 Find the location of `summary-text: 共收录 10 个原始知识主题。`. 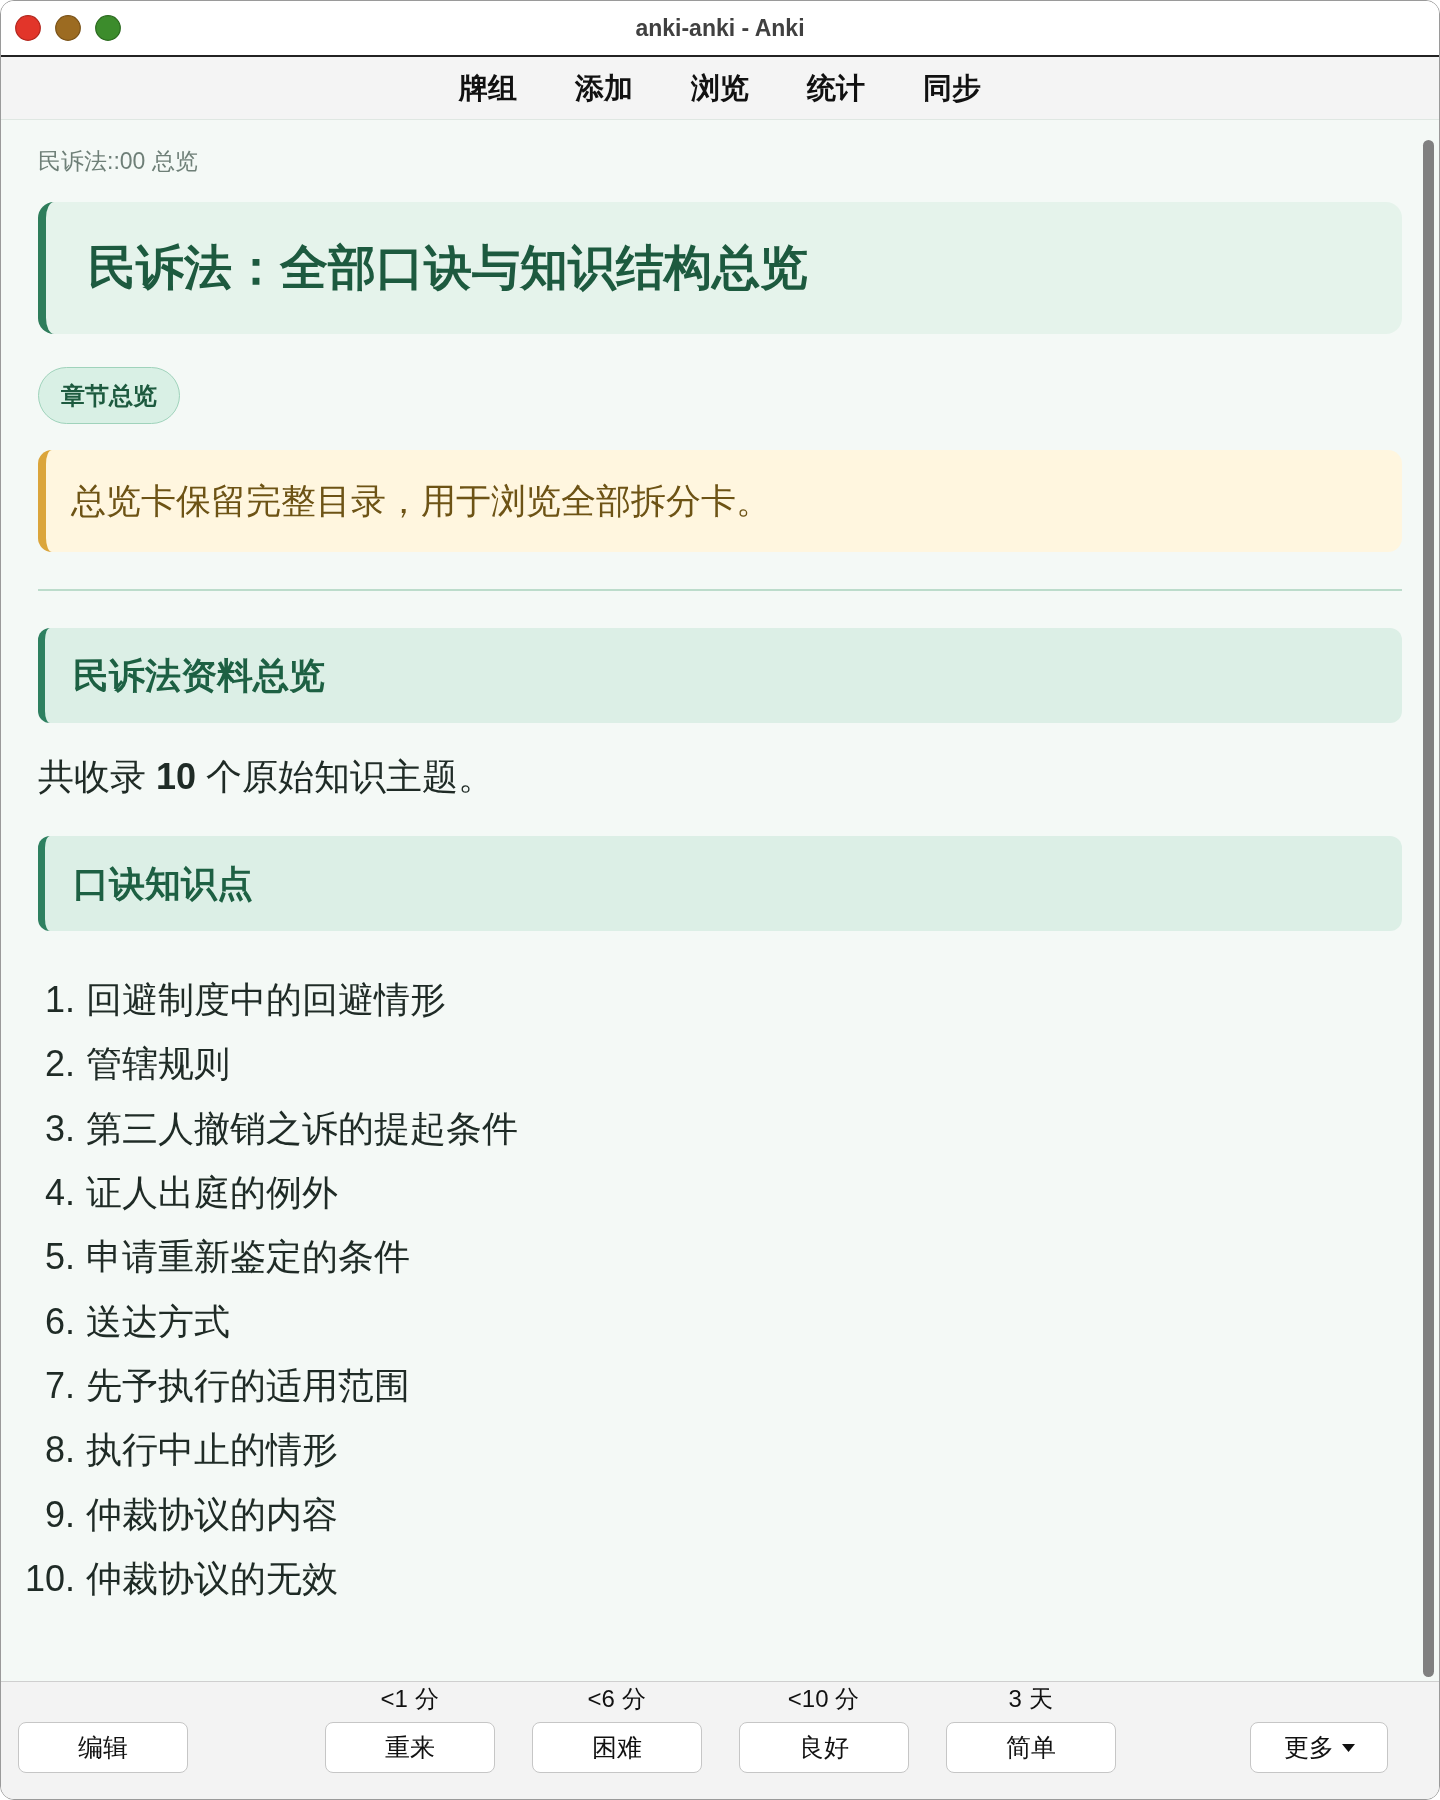

summary-text: 共收录 10 个原始知识主题。 is located at coordinates (266, 777).